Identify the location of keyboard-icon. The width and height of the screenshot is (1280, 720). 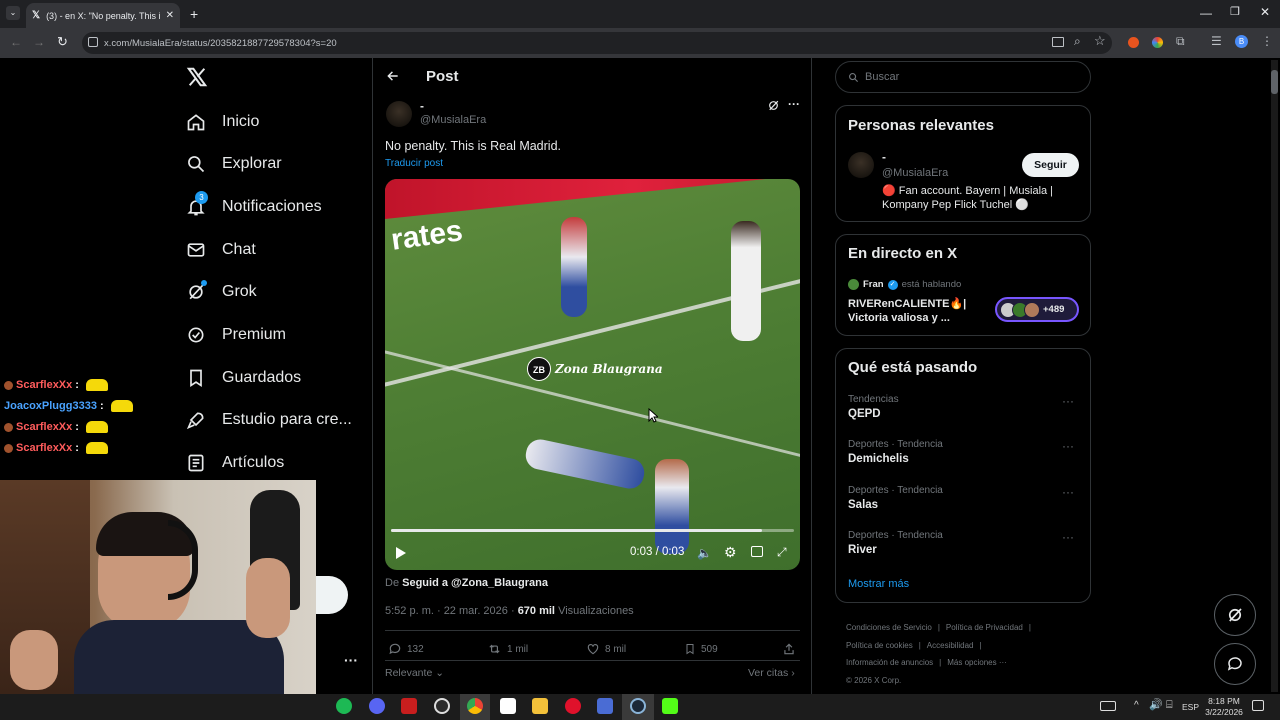
(1108, 706).